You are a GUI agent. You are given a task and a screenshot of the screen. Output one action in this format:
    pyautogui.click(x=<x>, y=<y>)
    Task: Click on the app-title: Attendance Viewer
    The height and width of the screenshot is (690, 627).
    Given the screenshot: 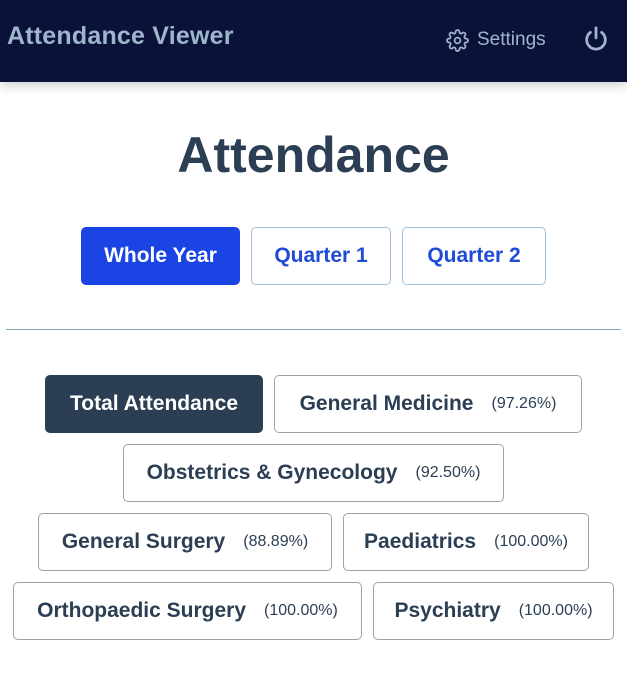 What is the action you would take?
    pyautogui.click(x=120, y=36)
    